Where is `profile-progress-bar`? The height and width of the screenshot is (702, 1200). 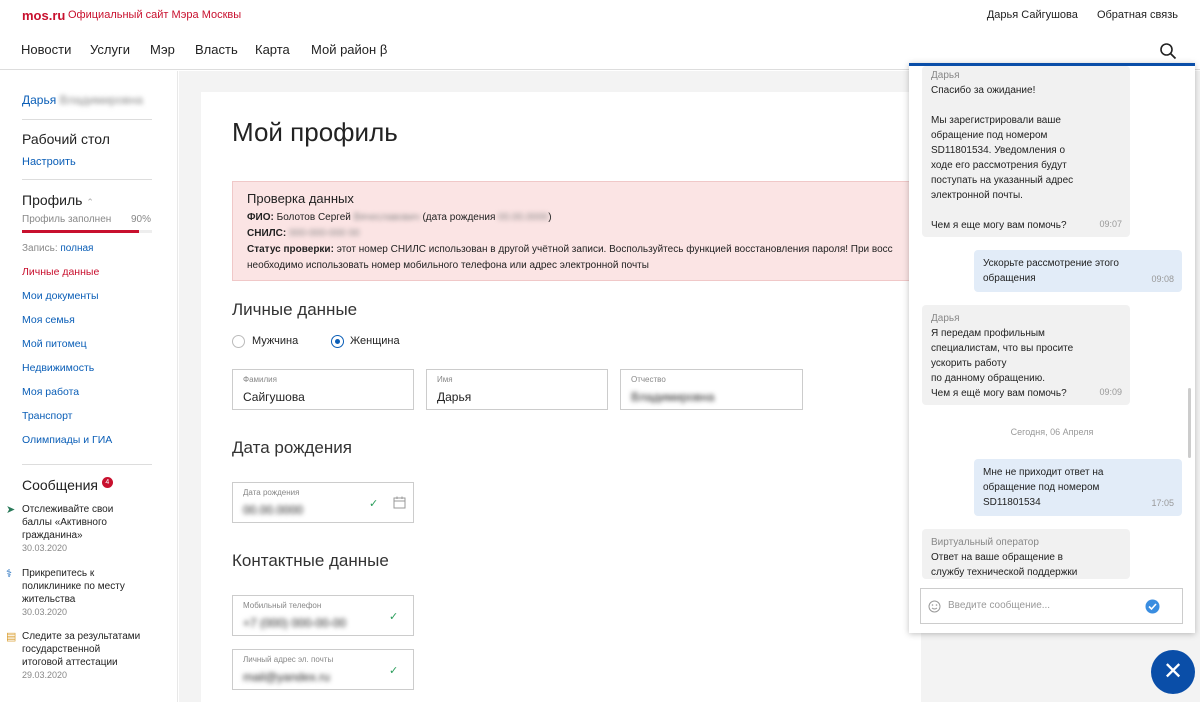
profile-progress-bar is located at coordinates (87, 231).